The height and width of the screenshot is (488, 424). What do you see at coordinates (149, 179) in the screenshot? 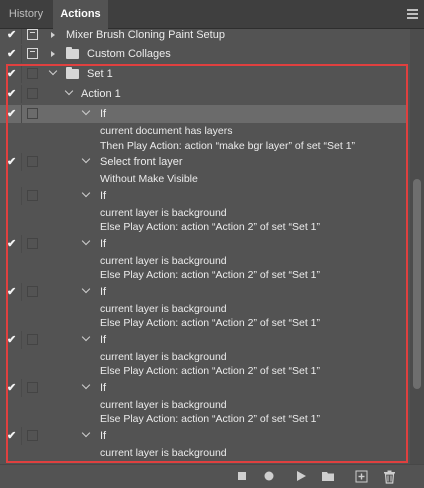
I see `step-detail: Without Make Visible` at bounding box center [149, 179].